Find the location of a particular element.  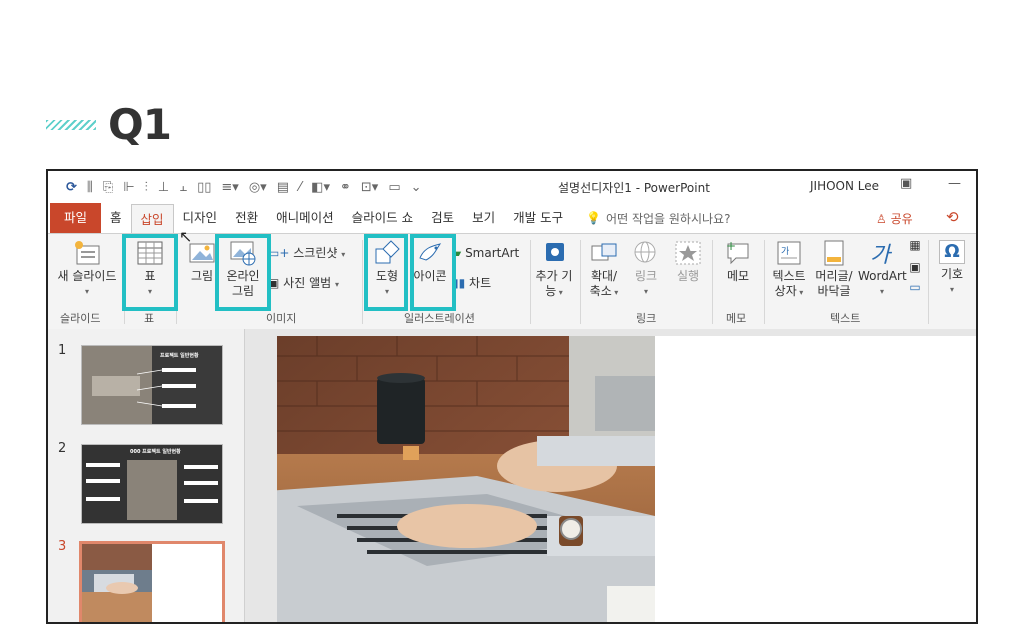

omega-icon: Ω is located at coordinates (952, 252).